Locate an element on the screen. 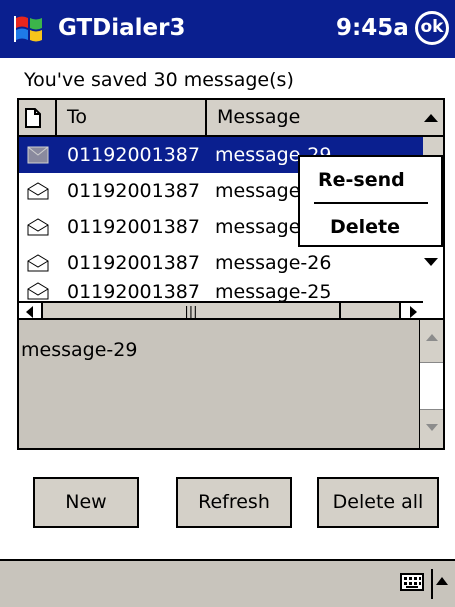  windows-flag-icon is located at coordinates (29, 29).